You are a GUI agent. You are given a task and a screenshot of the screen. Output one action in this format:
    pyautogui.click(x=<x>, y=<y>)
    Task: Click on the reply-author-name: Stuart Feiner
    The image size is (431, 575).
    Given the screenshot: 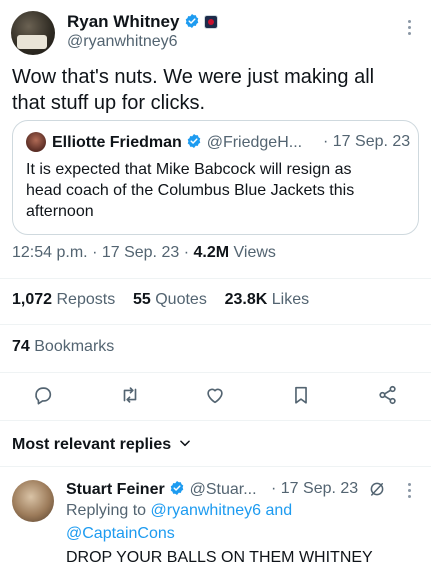 What is the action you would take?
    pyautogui.click(x=115, y=489)
    